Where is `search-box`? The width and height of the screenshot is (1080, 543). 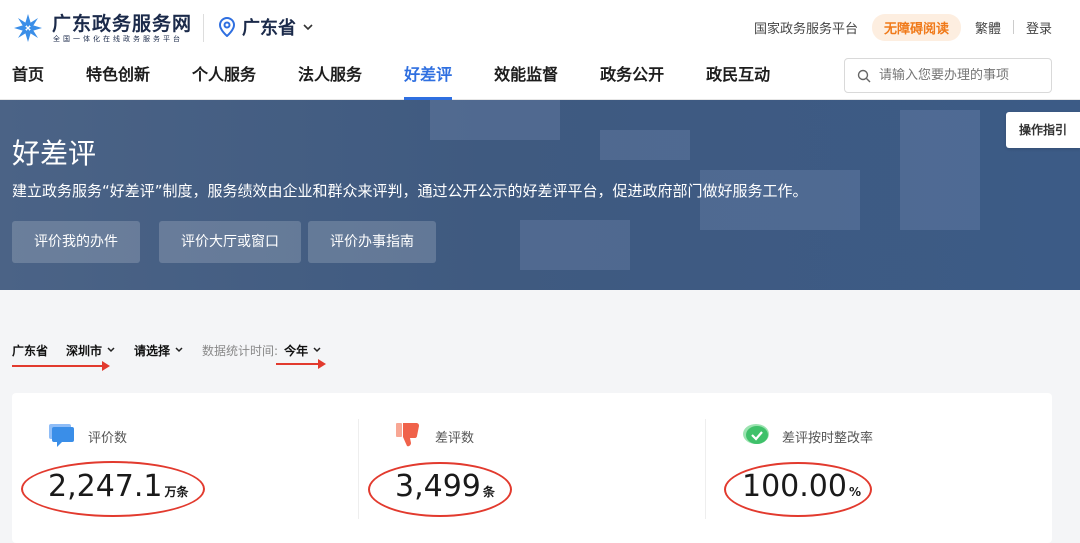 search-box is located at coordinates (948, 75).